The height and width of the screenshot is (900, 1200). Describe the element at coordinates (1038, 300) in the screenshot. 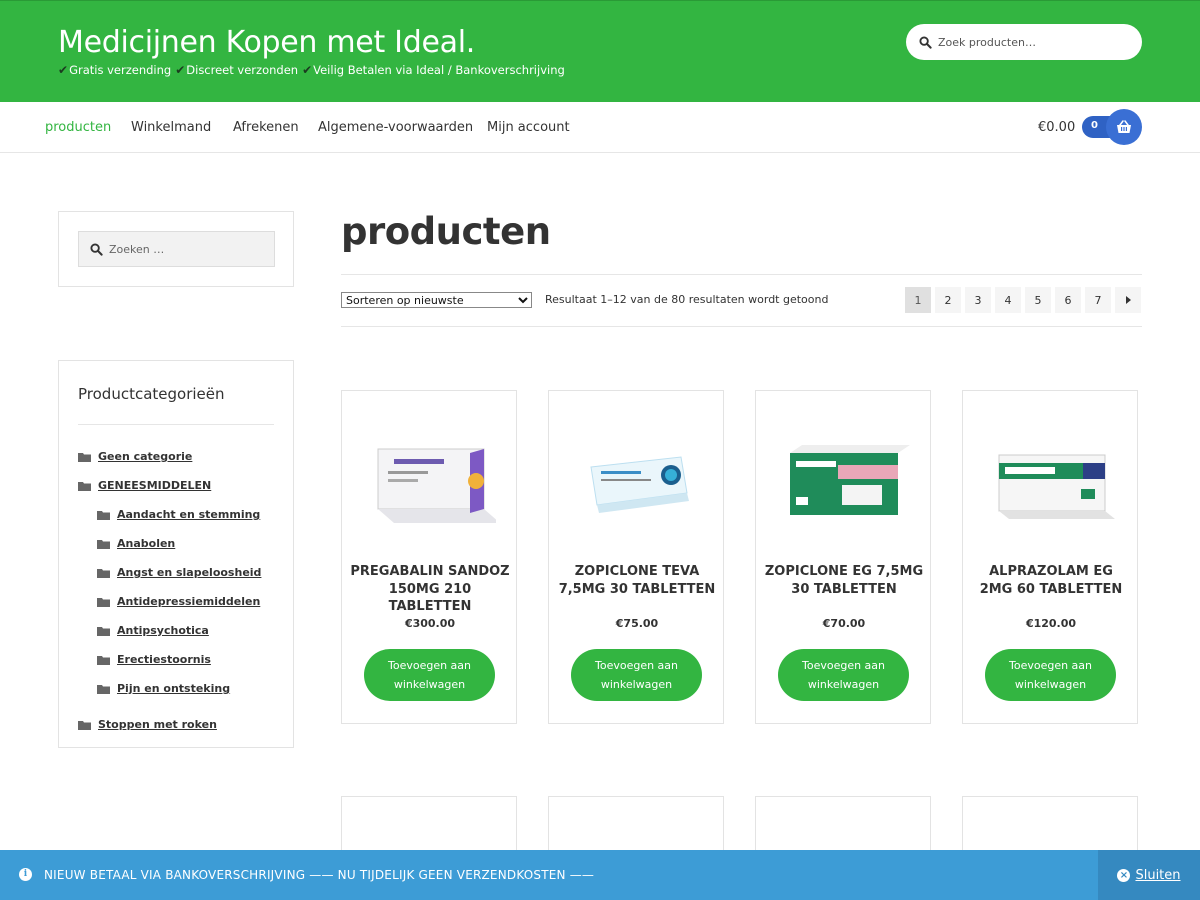

I see `page-5: 5` at that location.